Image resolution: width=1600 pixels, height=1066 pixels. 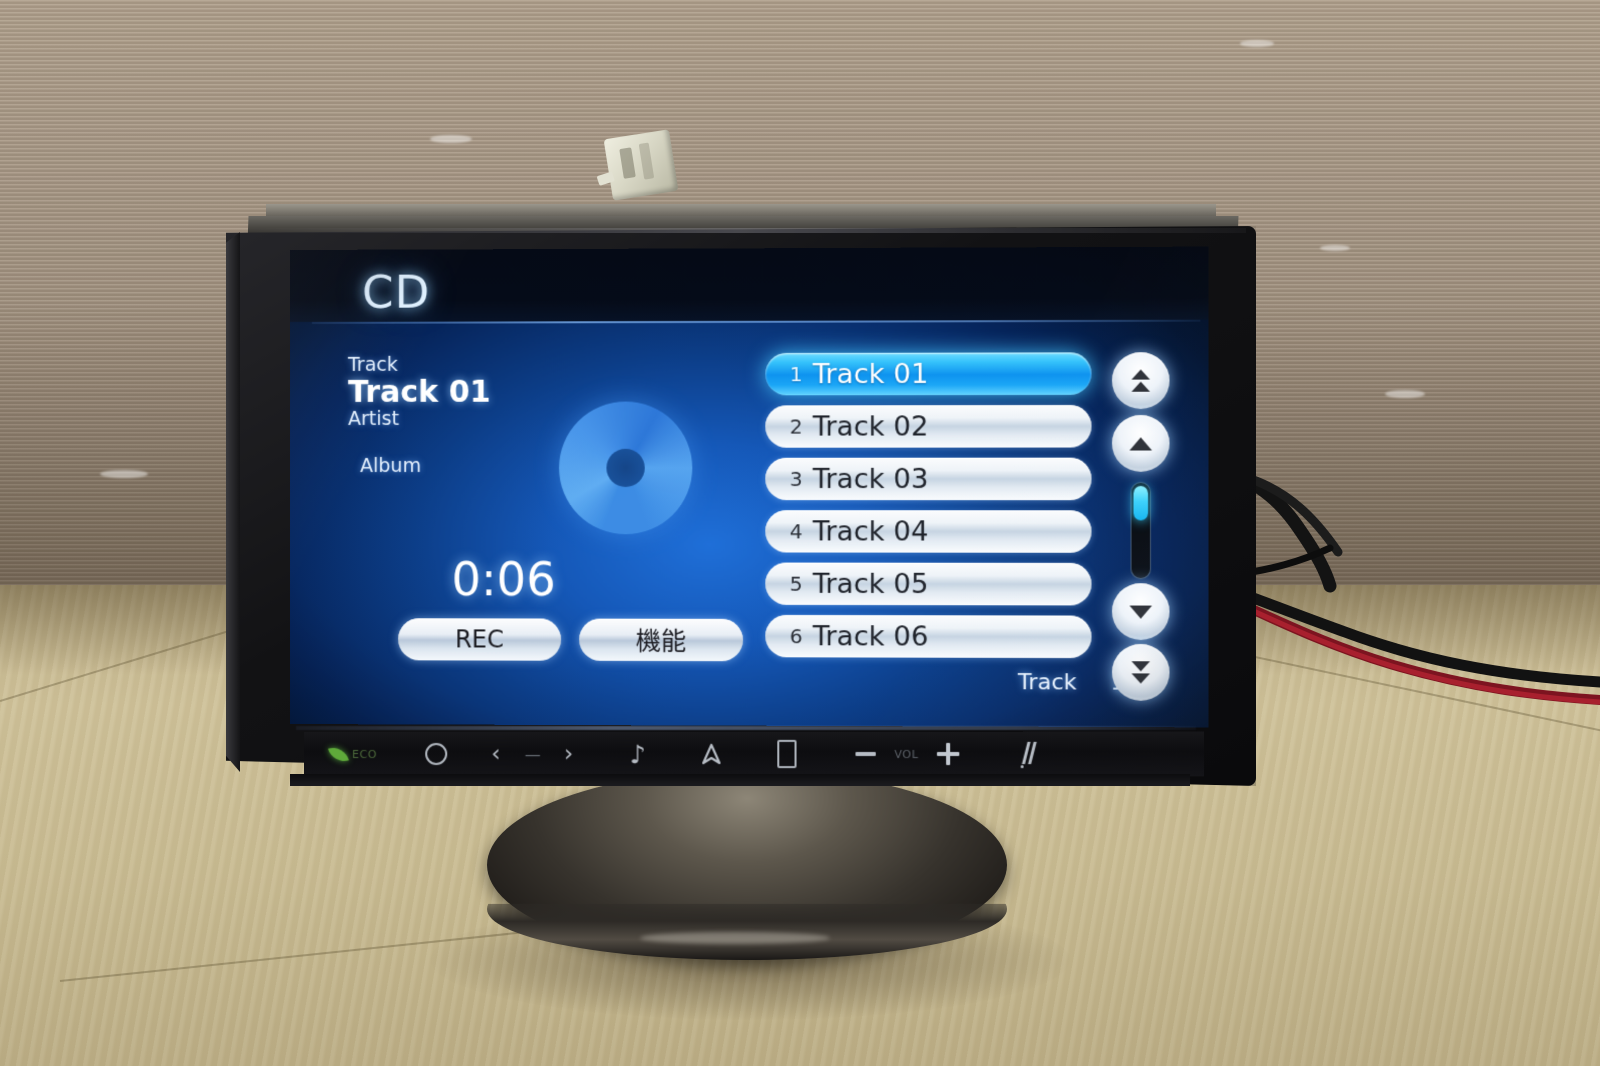 I want to click on track-name: Track 02, so click(x=870, y=426).